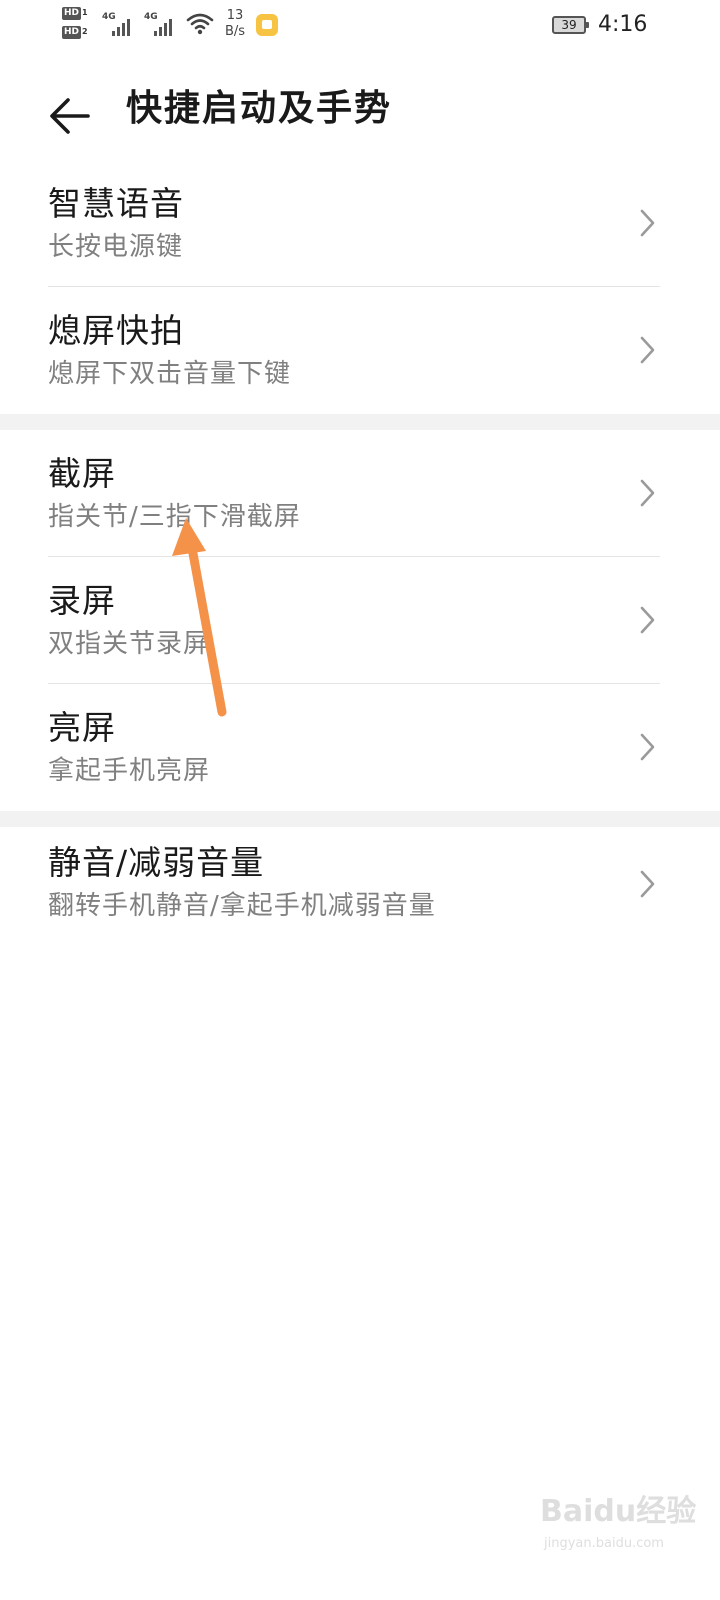  I want to click on back-button, so click(70, 110).